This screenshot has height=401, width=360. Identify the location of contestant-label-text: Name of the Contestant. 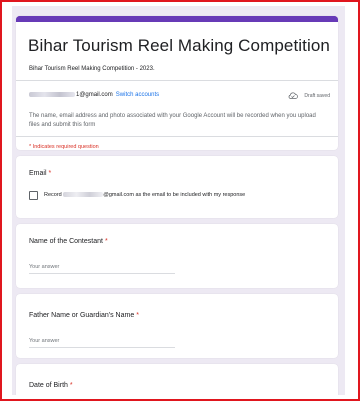
(66, 241).